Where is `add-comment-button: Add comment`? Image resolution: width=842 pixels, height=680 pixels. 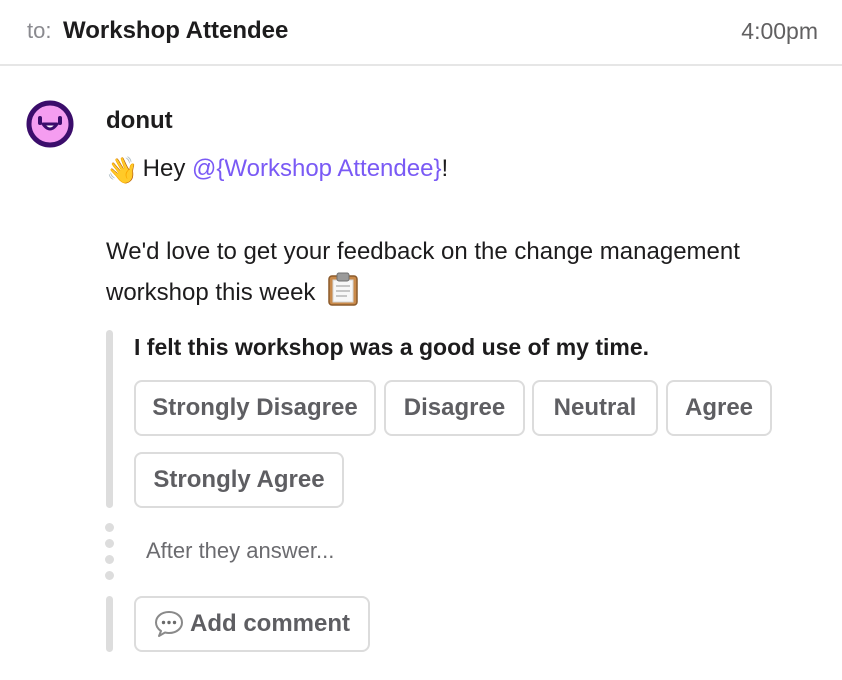
add-comment-button: Add comment is located at coordinates (252, 624).